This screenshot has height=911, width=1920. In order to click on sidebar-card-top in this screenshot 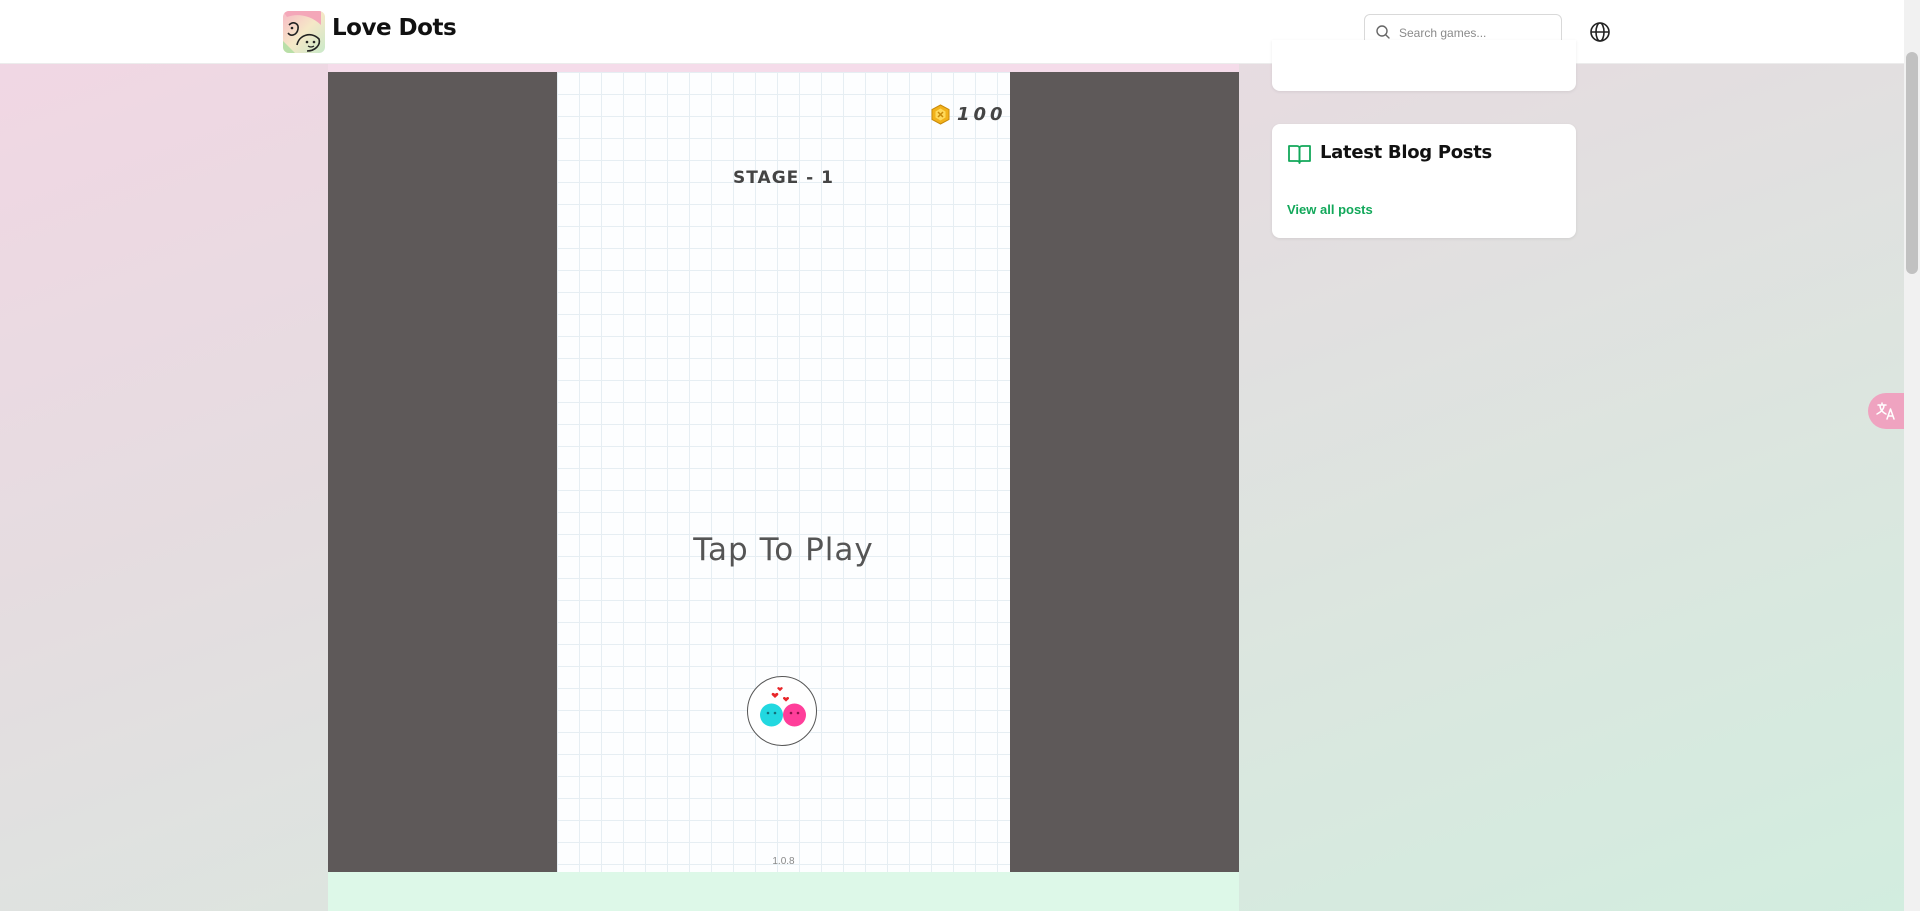, I will do `click(1424, 65)`.